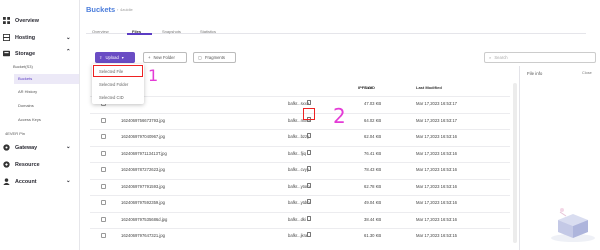 This screenshot has width=600, height=250. I want to click on last-modified: Mar 17,2023 16:53:15, so click(436, 235).